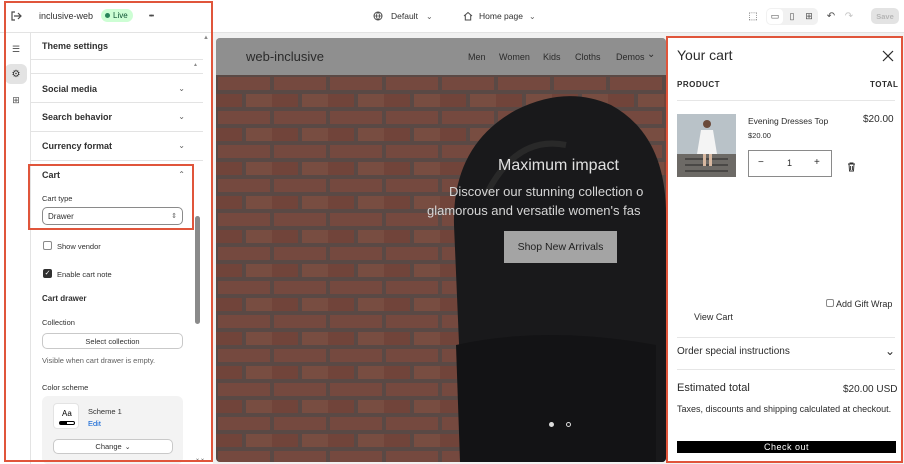 The image size is (904, 464). I want to click on globe-icon, so click(378, 16).